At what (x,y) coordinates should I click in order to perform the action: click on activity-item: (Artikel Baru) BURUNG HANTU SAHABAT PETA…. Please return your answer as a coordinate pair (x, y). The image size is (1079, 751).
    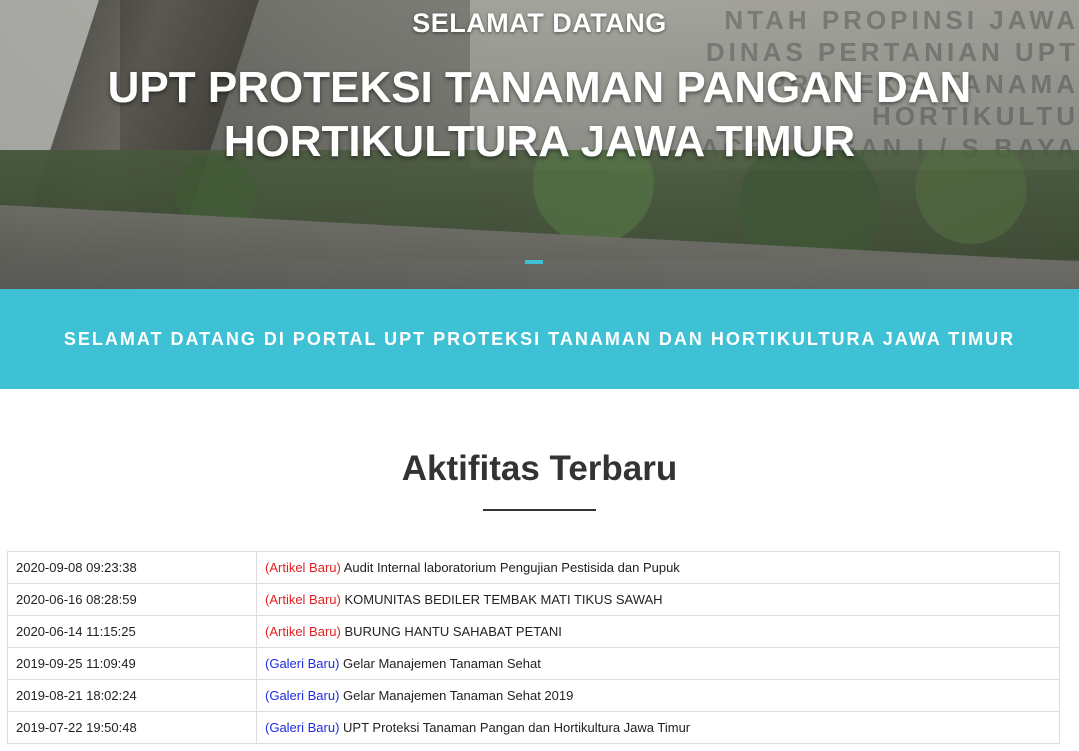
    Looking at the image, I should click on (658, 631).